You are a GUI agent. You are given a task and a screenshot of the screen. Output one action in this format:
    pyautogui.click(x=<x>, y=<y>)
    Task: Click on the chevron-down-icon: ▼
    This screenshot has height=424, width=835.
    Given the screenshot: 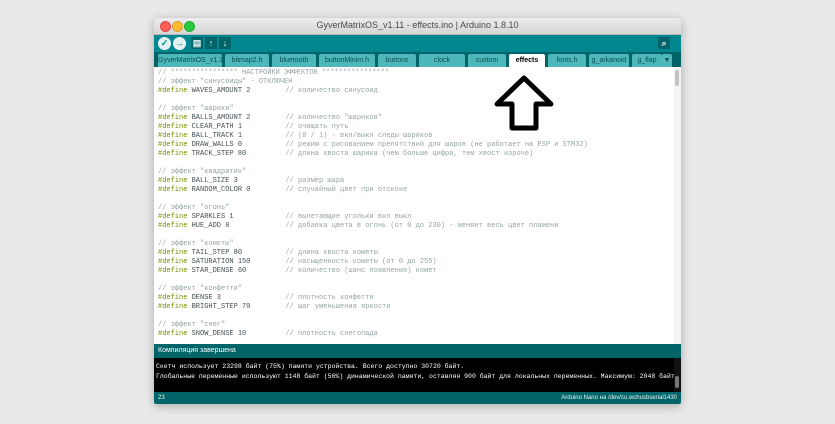 What is the action you would take?
    pyautogui.click(x=667, y=60)
    